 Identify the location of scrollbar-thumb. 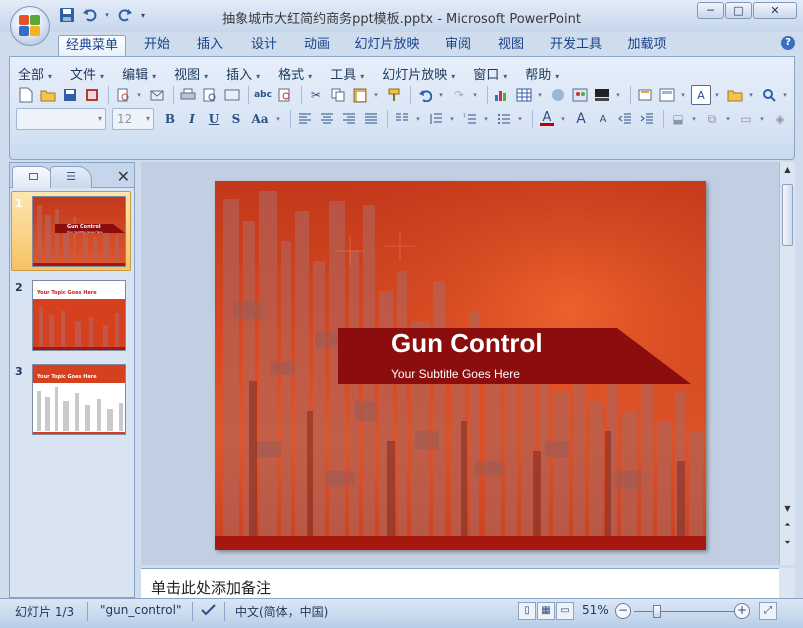
(787, 215).